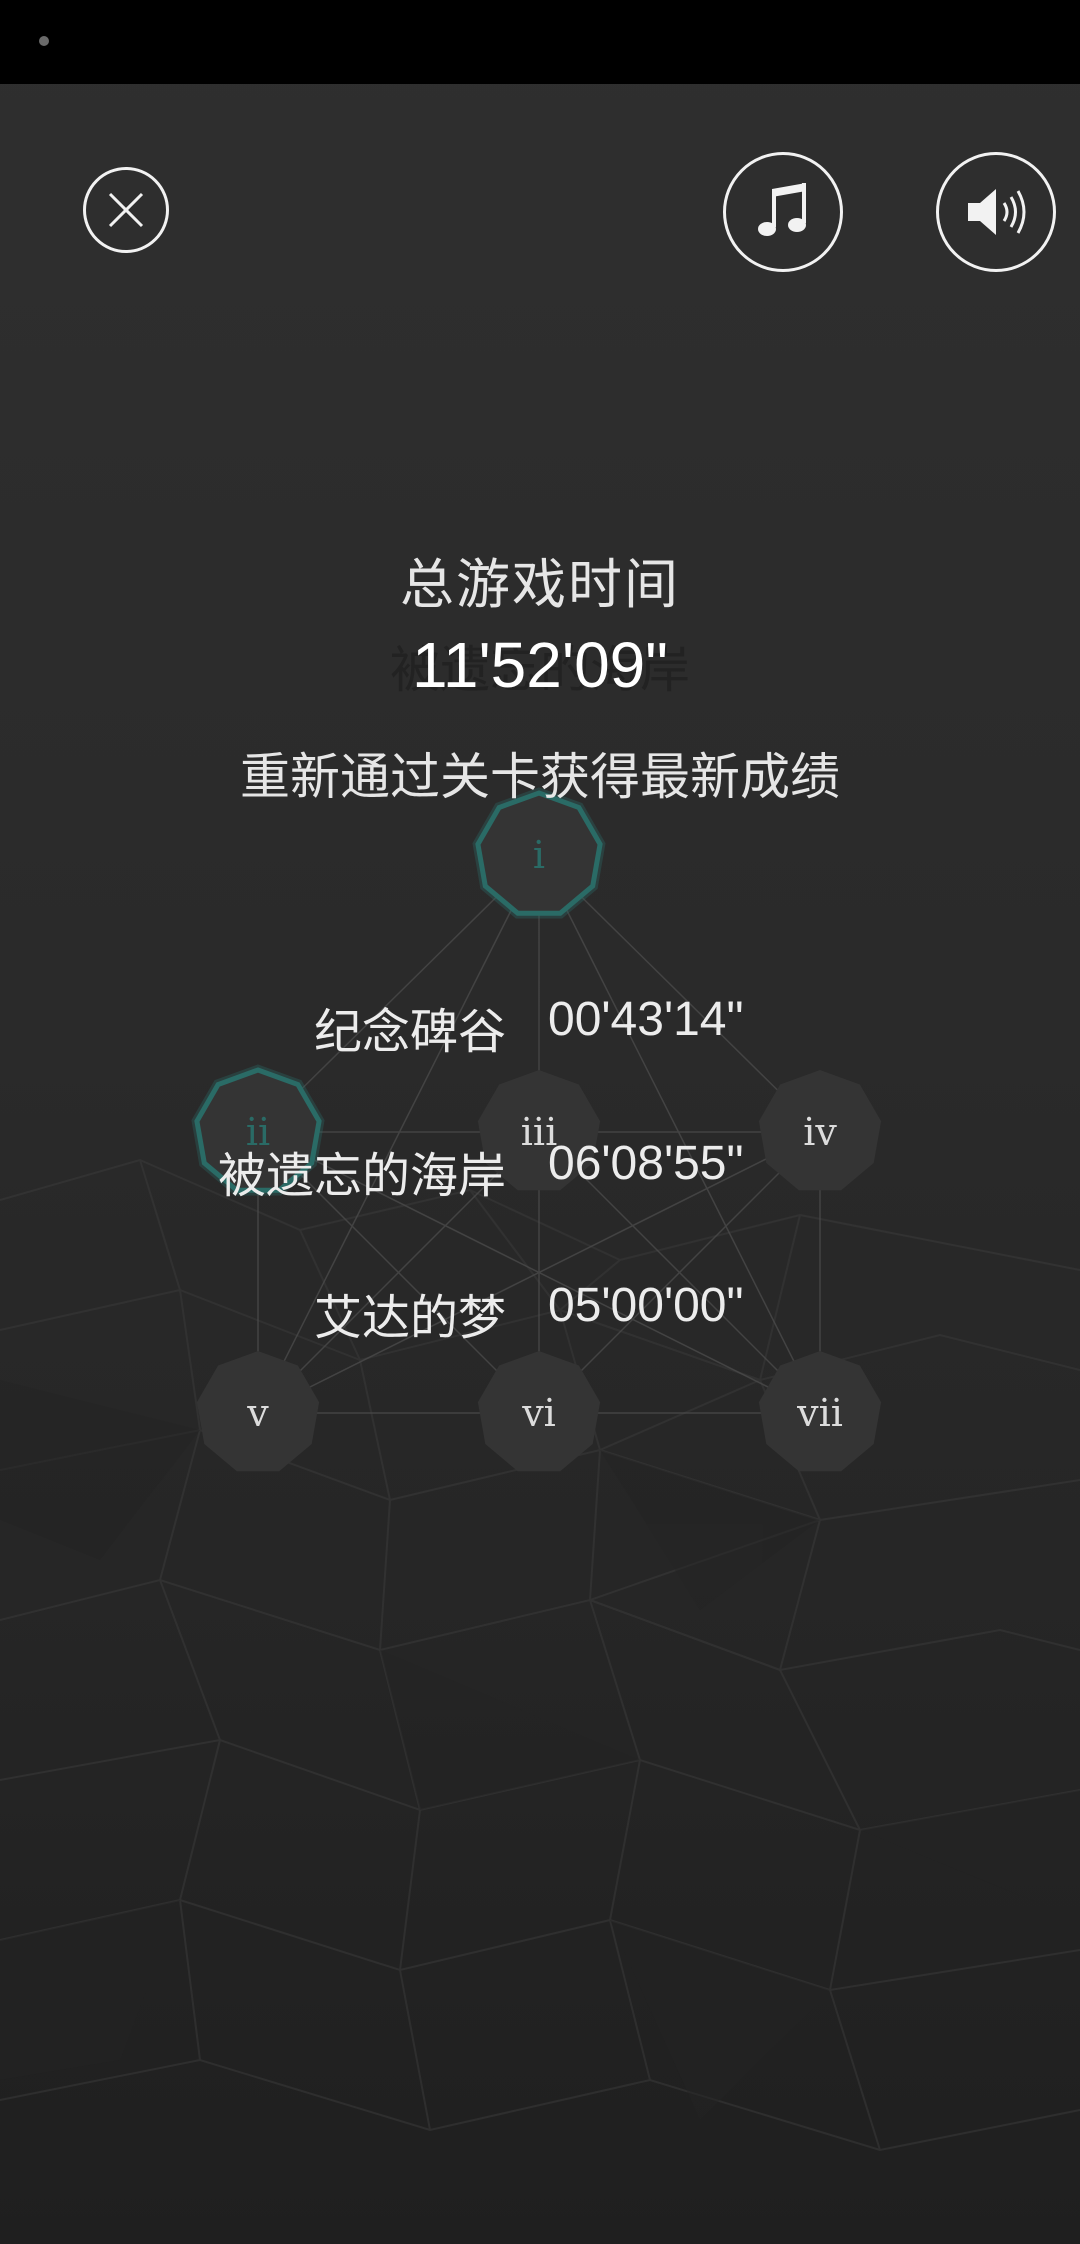 This screenshot has height=2244, width=1080. What do you see at coordinates (539, 855) in the screenshot?
I see `level-node-label: i` at bounding box center [539, 855].